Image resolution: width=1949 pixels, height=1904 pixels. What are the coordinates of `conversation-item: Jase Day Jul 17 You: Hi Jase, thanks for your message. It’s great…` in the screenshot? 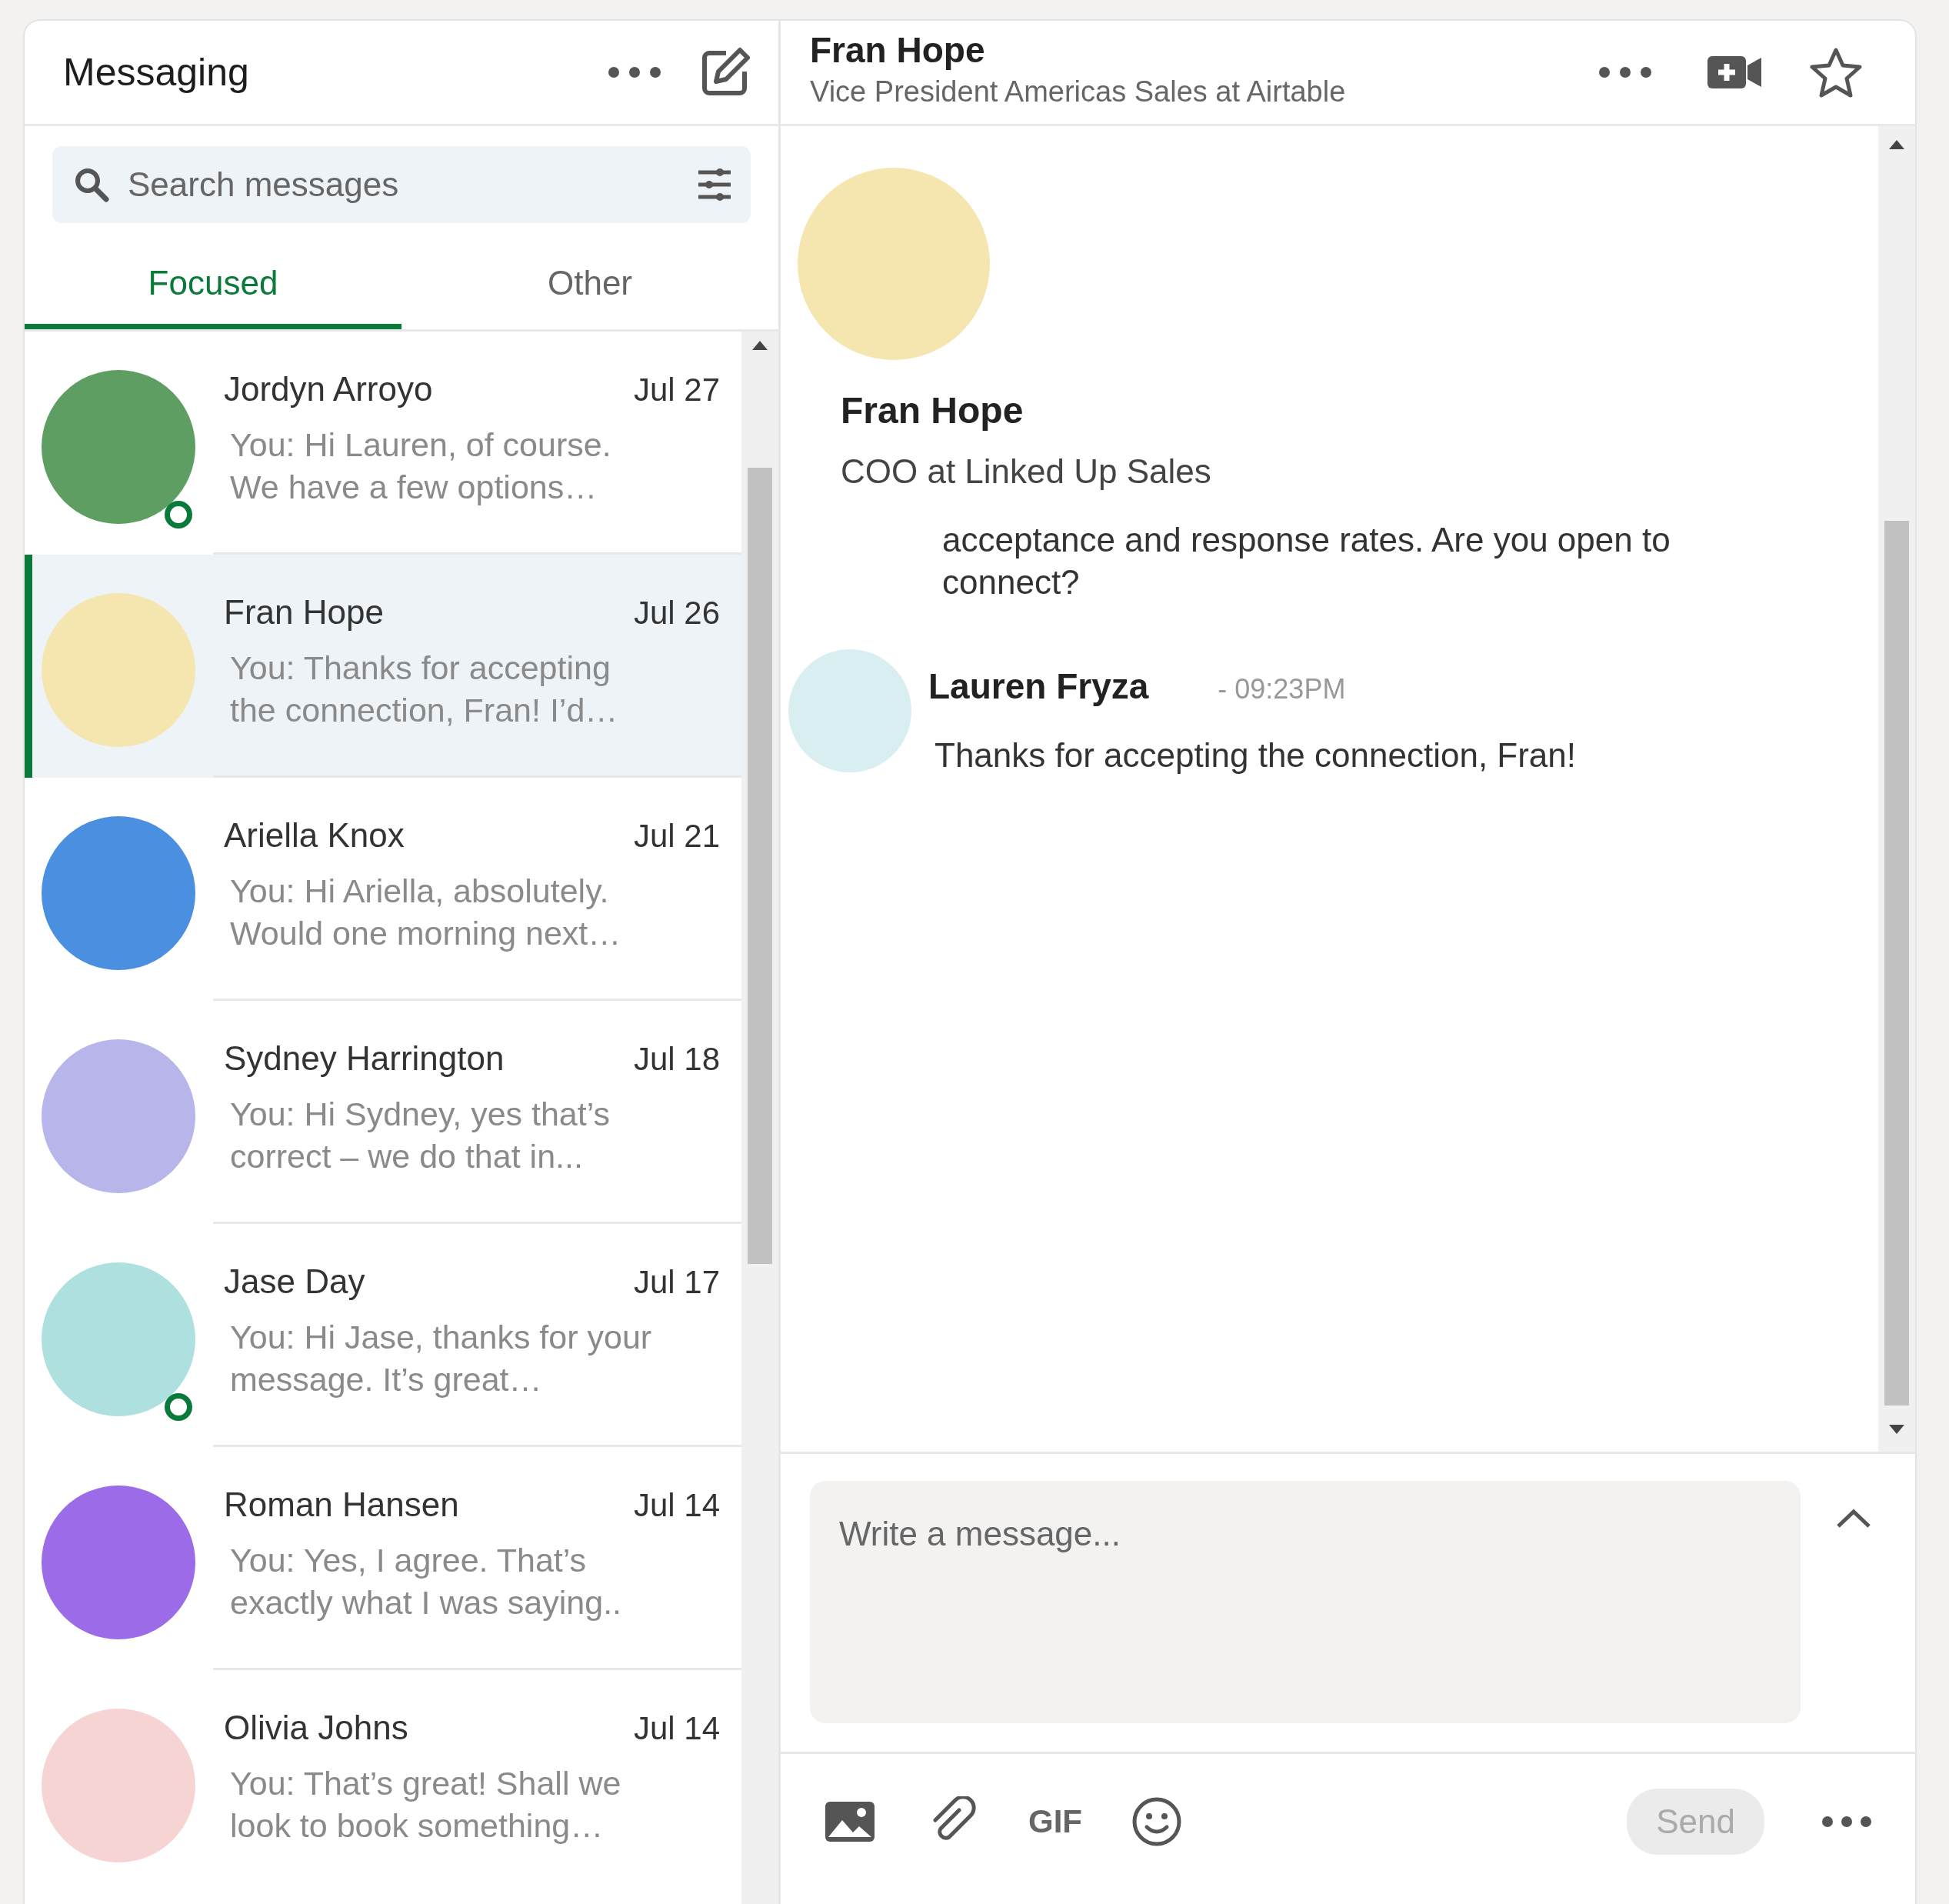 It's located at (383, 1335).